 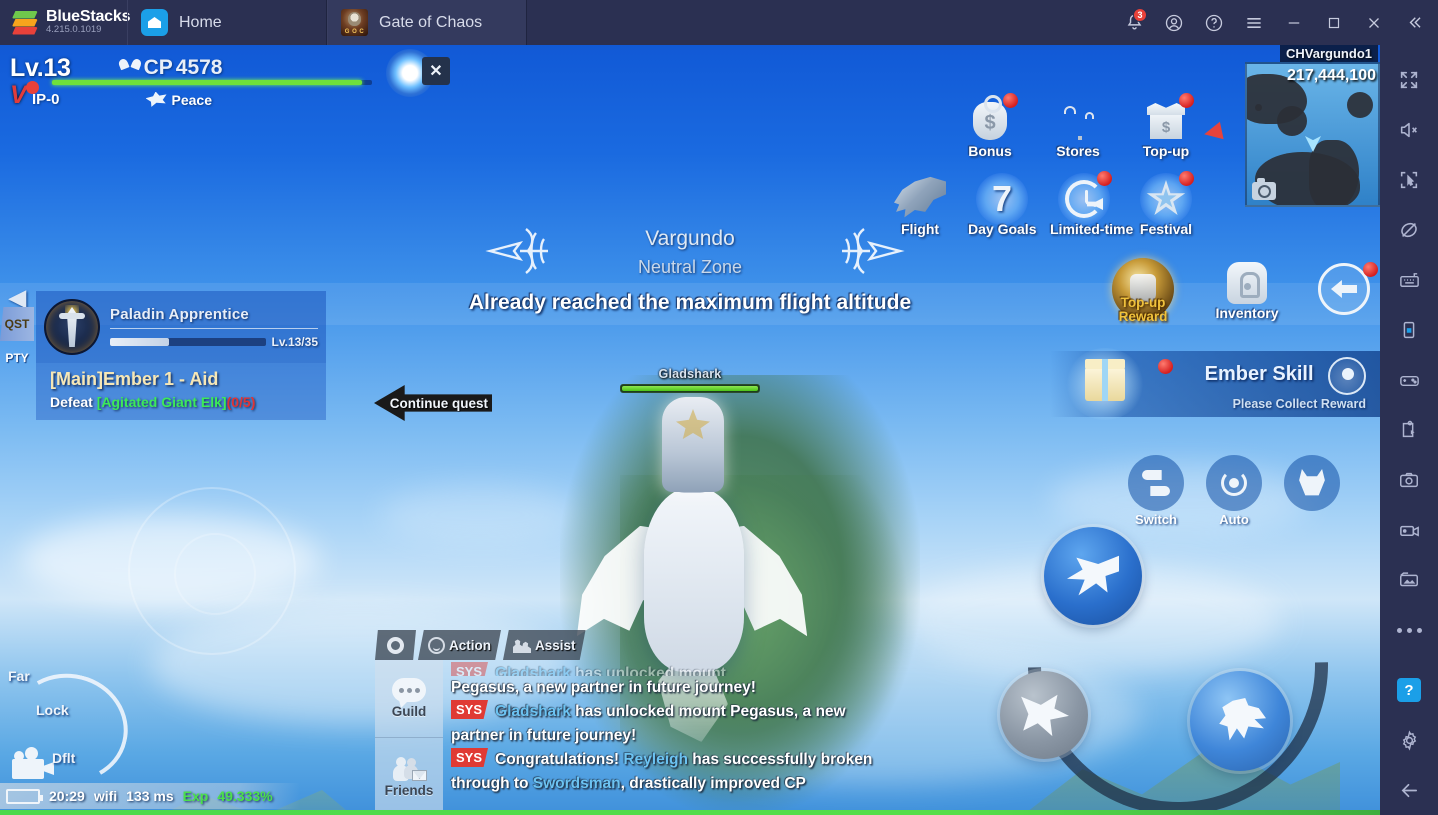 What do you see at coordinates (438, 403) in the screenshot?
I see `continue-quest-label: Continue quest` at bounding box center [438, 403].